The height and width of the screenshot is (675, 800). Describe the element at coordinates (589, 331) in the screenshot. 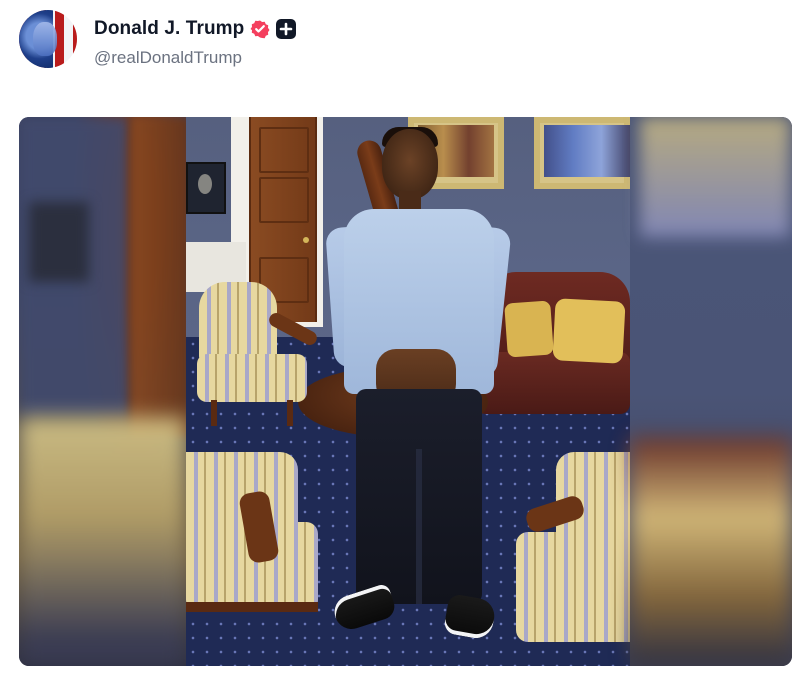

I see `sofa-pillow` at that location.